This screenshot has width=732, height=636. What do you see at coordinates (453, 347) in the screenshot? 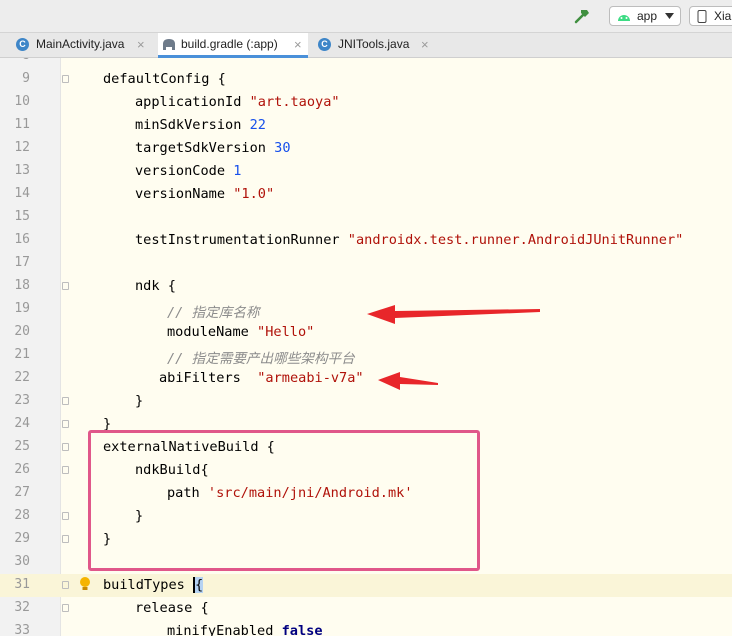
I see `annotation-overlay` at bounding box center [453, 347].